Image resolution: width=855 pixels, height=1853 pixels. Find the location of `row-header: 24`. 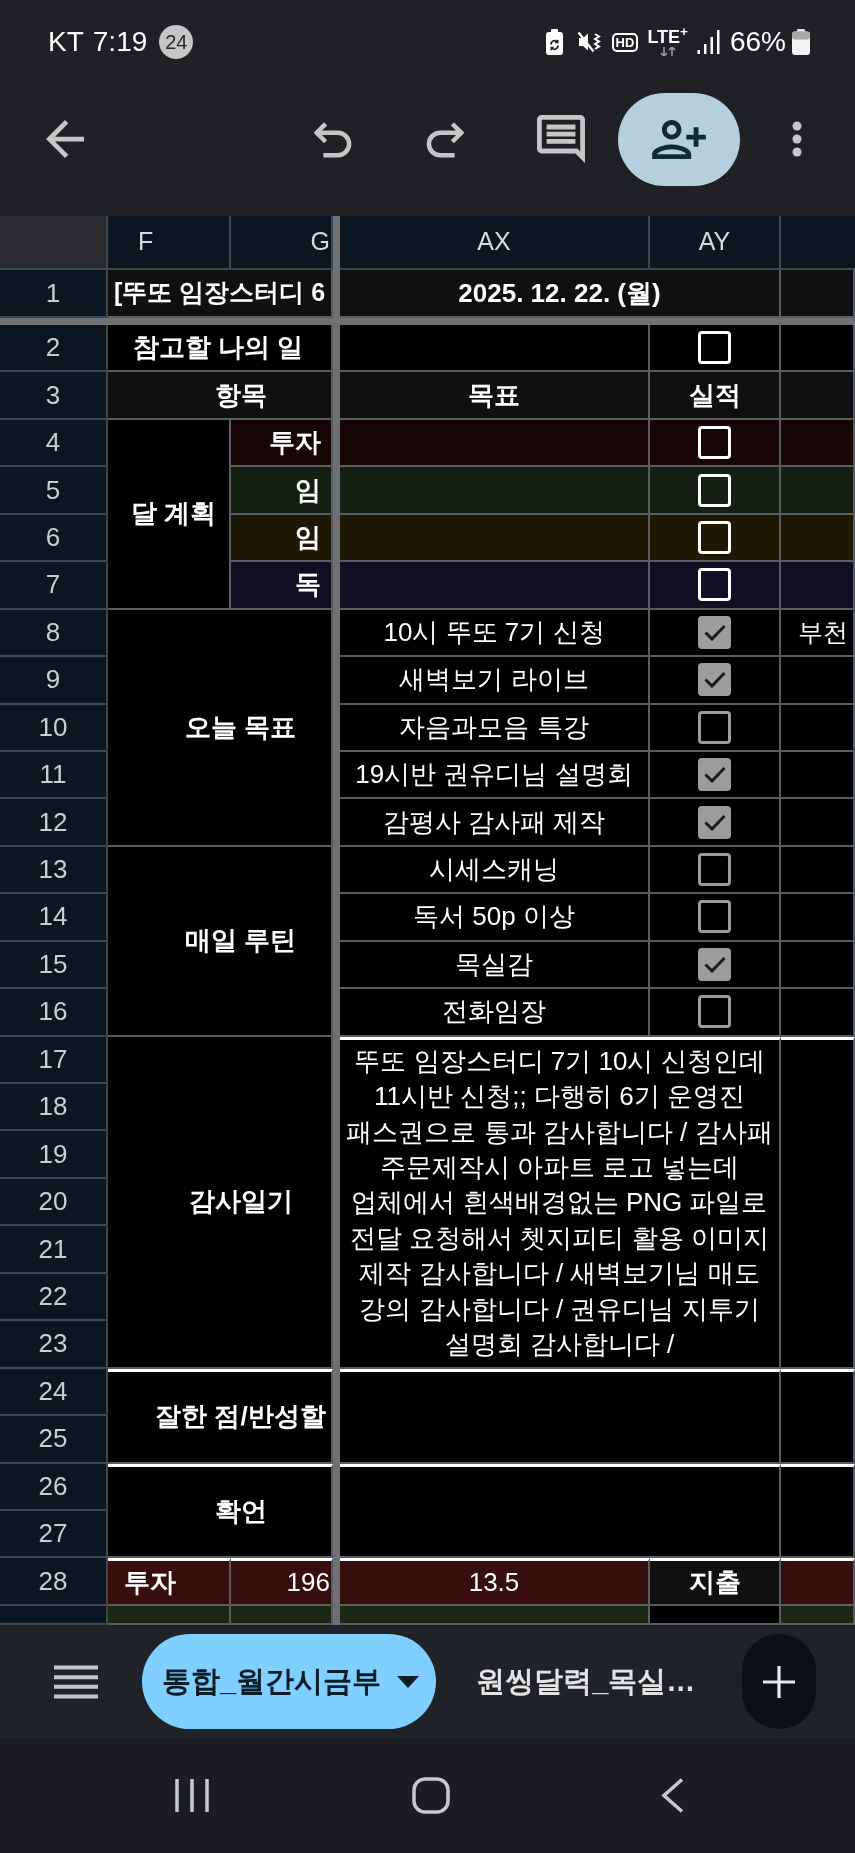

row-header: 24 is located at coordinates (54, 1392).